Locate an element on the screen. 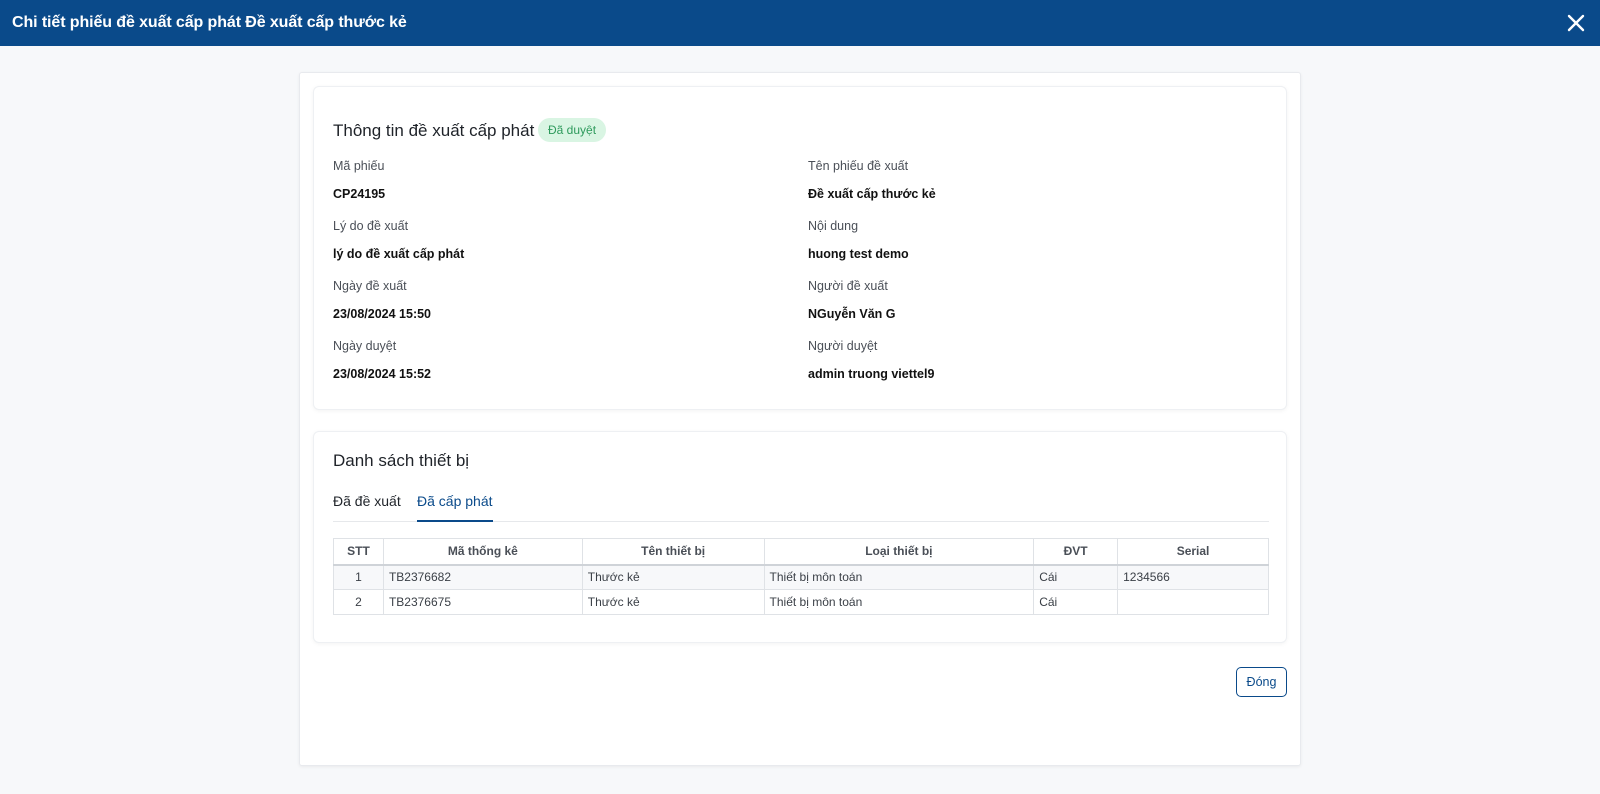 This screenshot has height=794, width=1600. col-header-dvt: ĐVT is located at coordinates (1076, 552).